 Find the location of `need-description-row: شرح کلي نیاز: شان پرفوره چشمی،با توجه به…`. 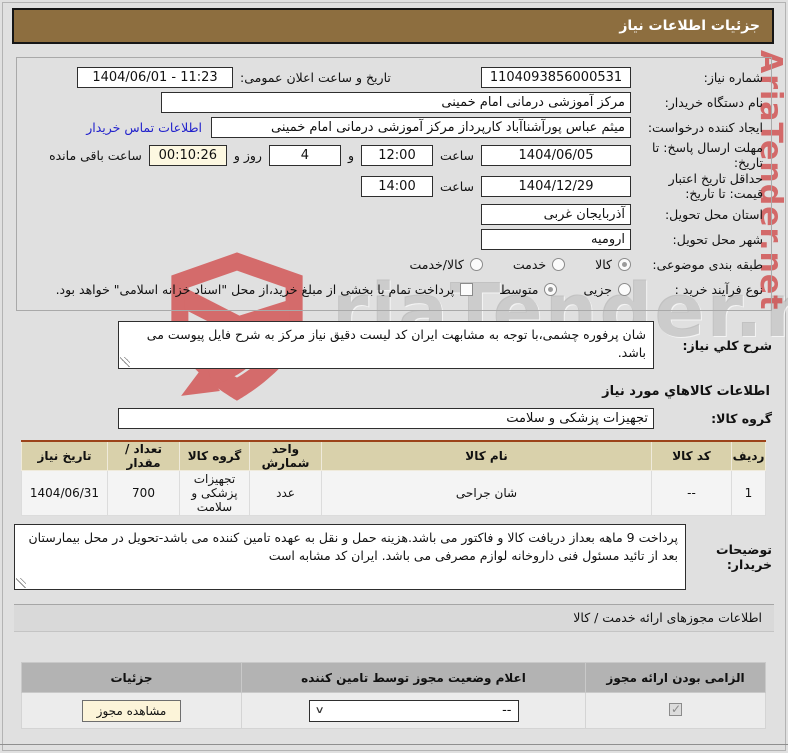

need-description-row: شرح کلي نیاز: شان پرفوره چشمی،با توجه به… is located at coordinates (445, 345).